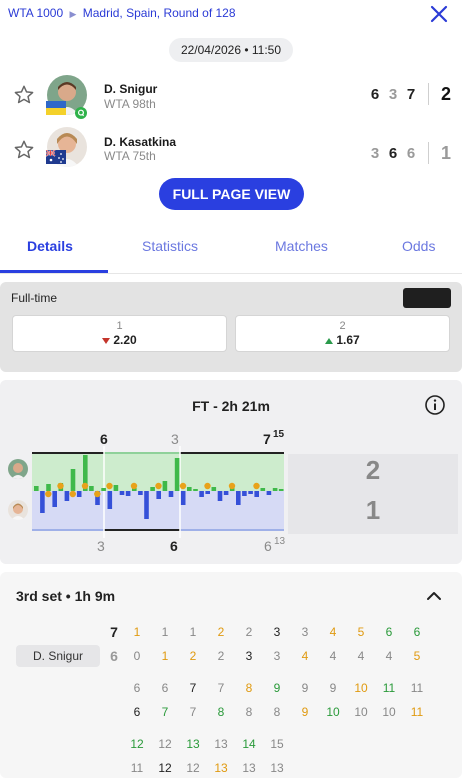 The height and width of the screenshot is (778, 462). I want to click on tiebreak-score: 13, so click(280, 541).